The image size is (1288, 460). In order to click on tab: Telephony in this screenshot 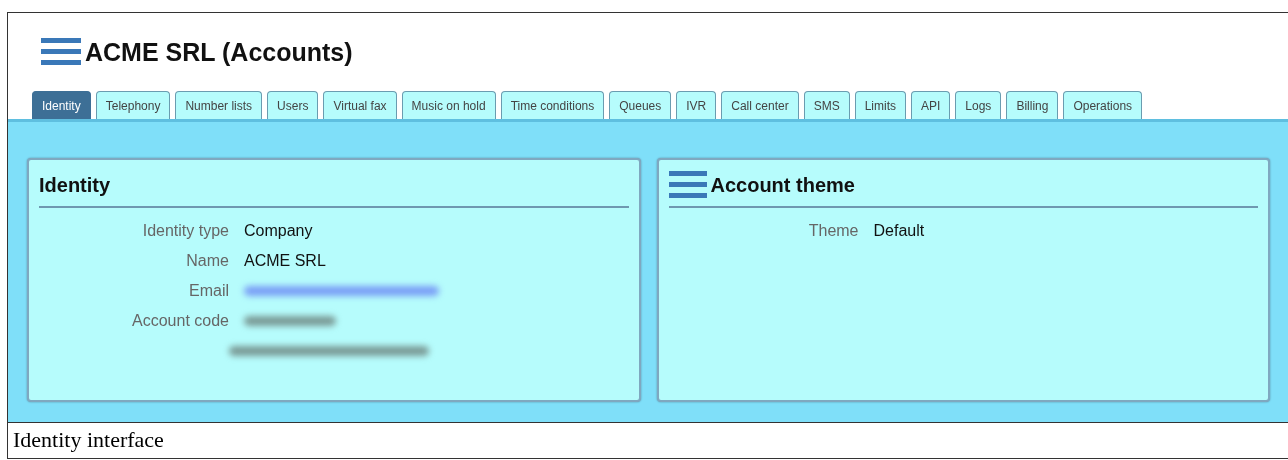, I will do `click(133, 105)`.